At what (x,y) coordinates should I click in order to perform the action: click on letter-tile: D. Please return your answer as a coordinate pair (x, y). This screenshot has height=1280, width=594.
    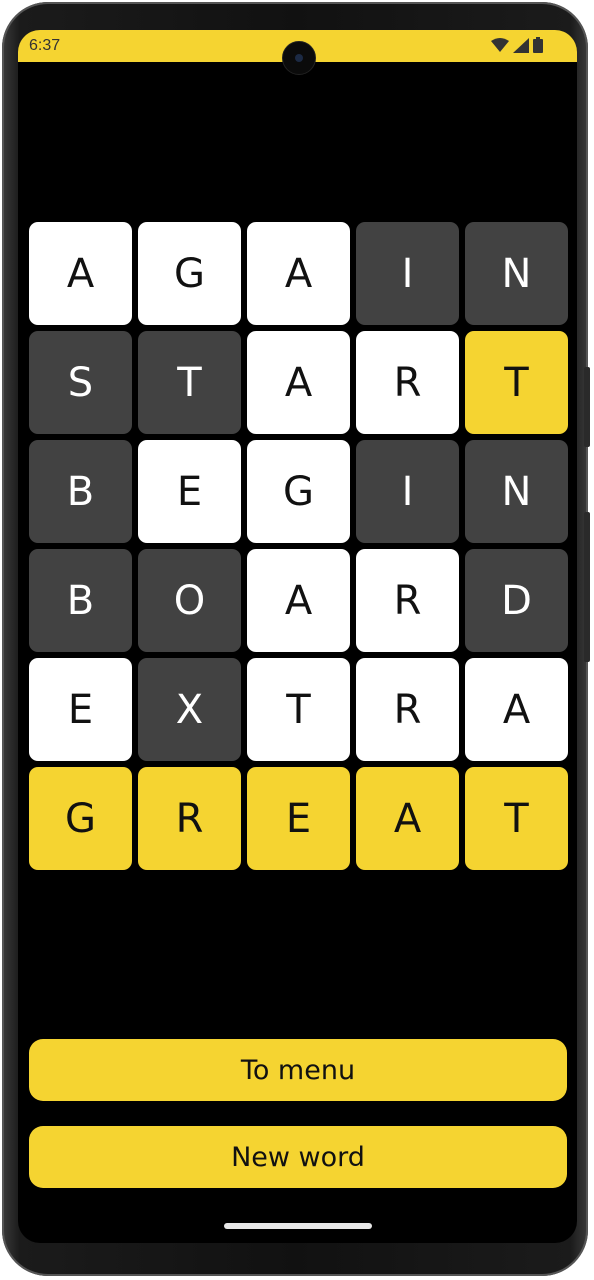
    Looking at the image, I should click on (516, 600).